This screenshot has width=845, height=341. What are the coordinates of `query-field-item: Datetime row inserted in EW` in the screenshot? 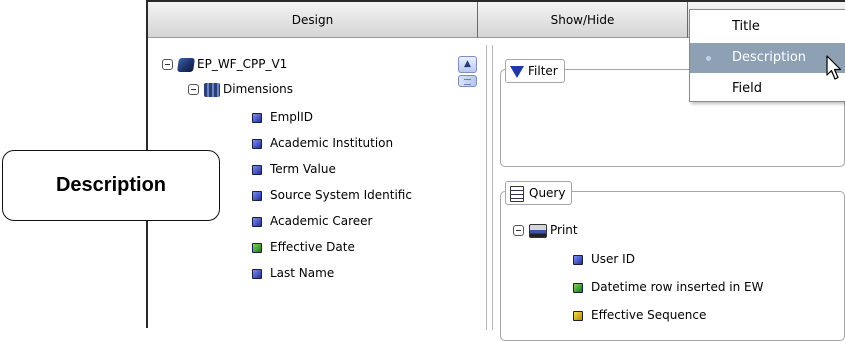 It's located at (668, 287).